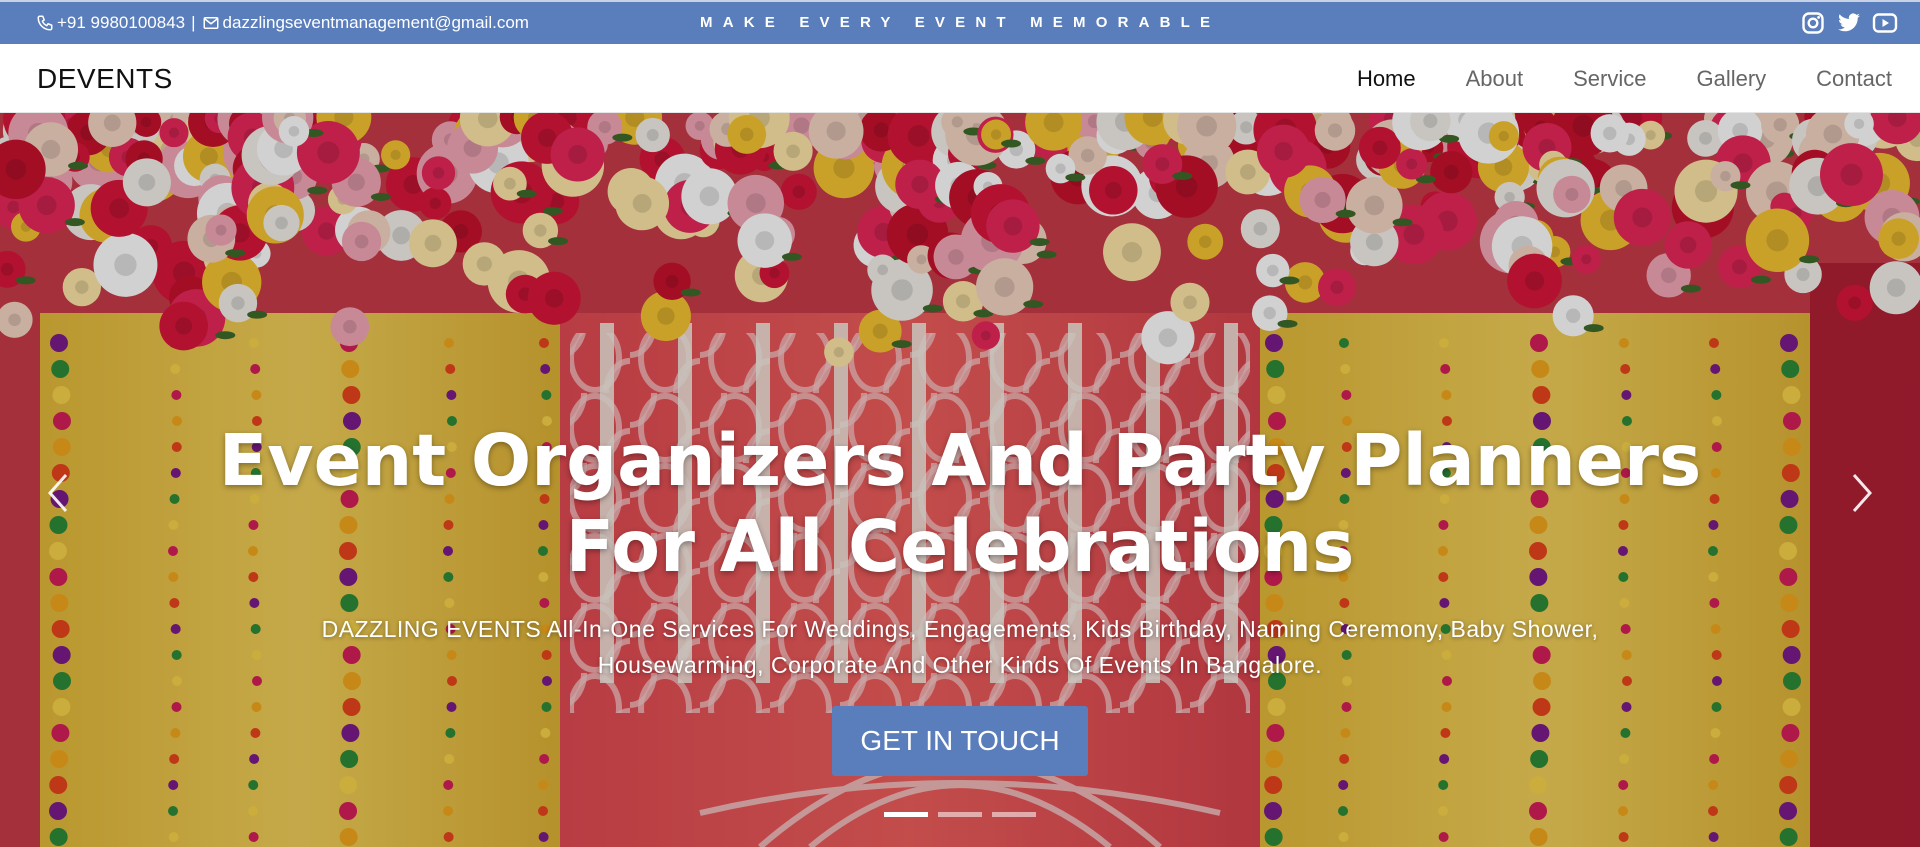  I want to click on phone-number: +91 9980100843, so click(121, 23).